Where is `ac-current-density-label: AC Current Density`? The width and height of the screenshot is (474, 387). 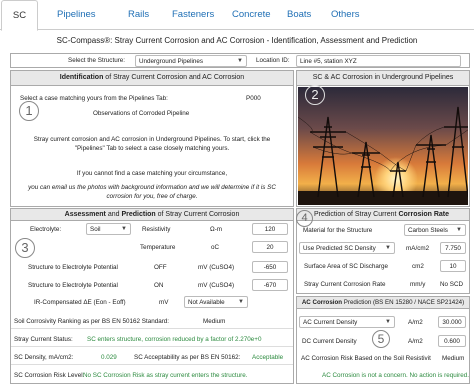 ac-current-density-label: AC Current Density is located at coordinates (330, 322).